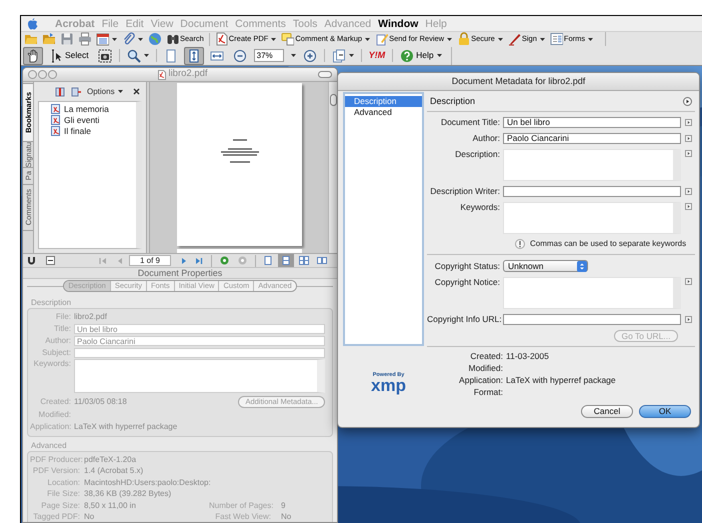 The width and height of the screenshot is (702, 523). Describe the element at coordinates (162, 75) in the screenshot. I see `pdf-file-icon` at that location.